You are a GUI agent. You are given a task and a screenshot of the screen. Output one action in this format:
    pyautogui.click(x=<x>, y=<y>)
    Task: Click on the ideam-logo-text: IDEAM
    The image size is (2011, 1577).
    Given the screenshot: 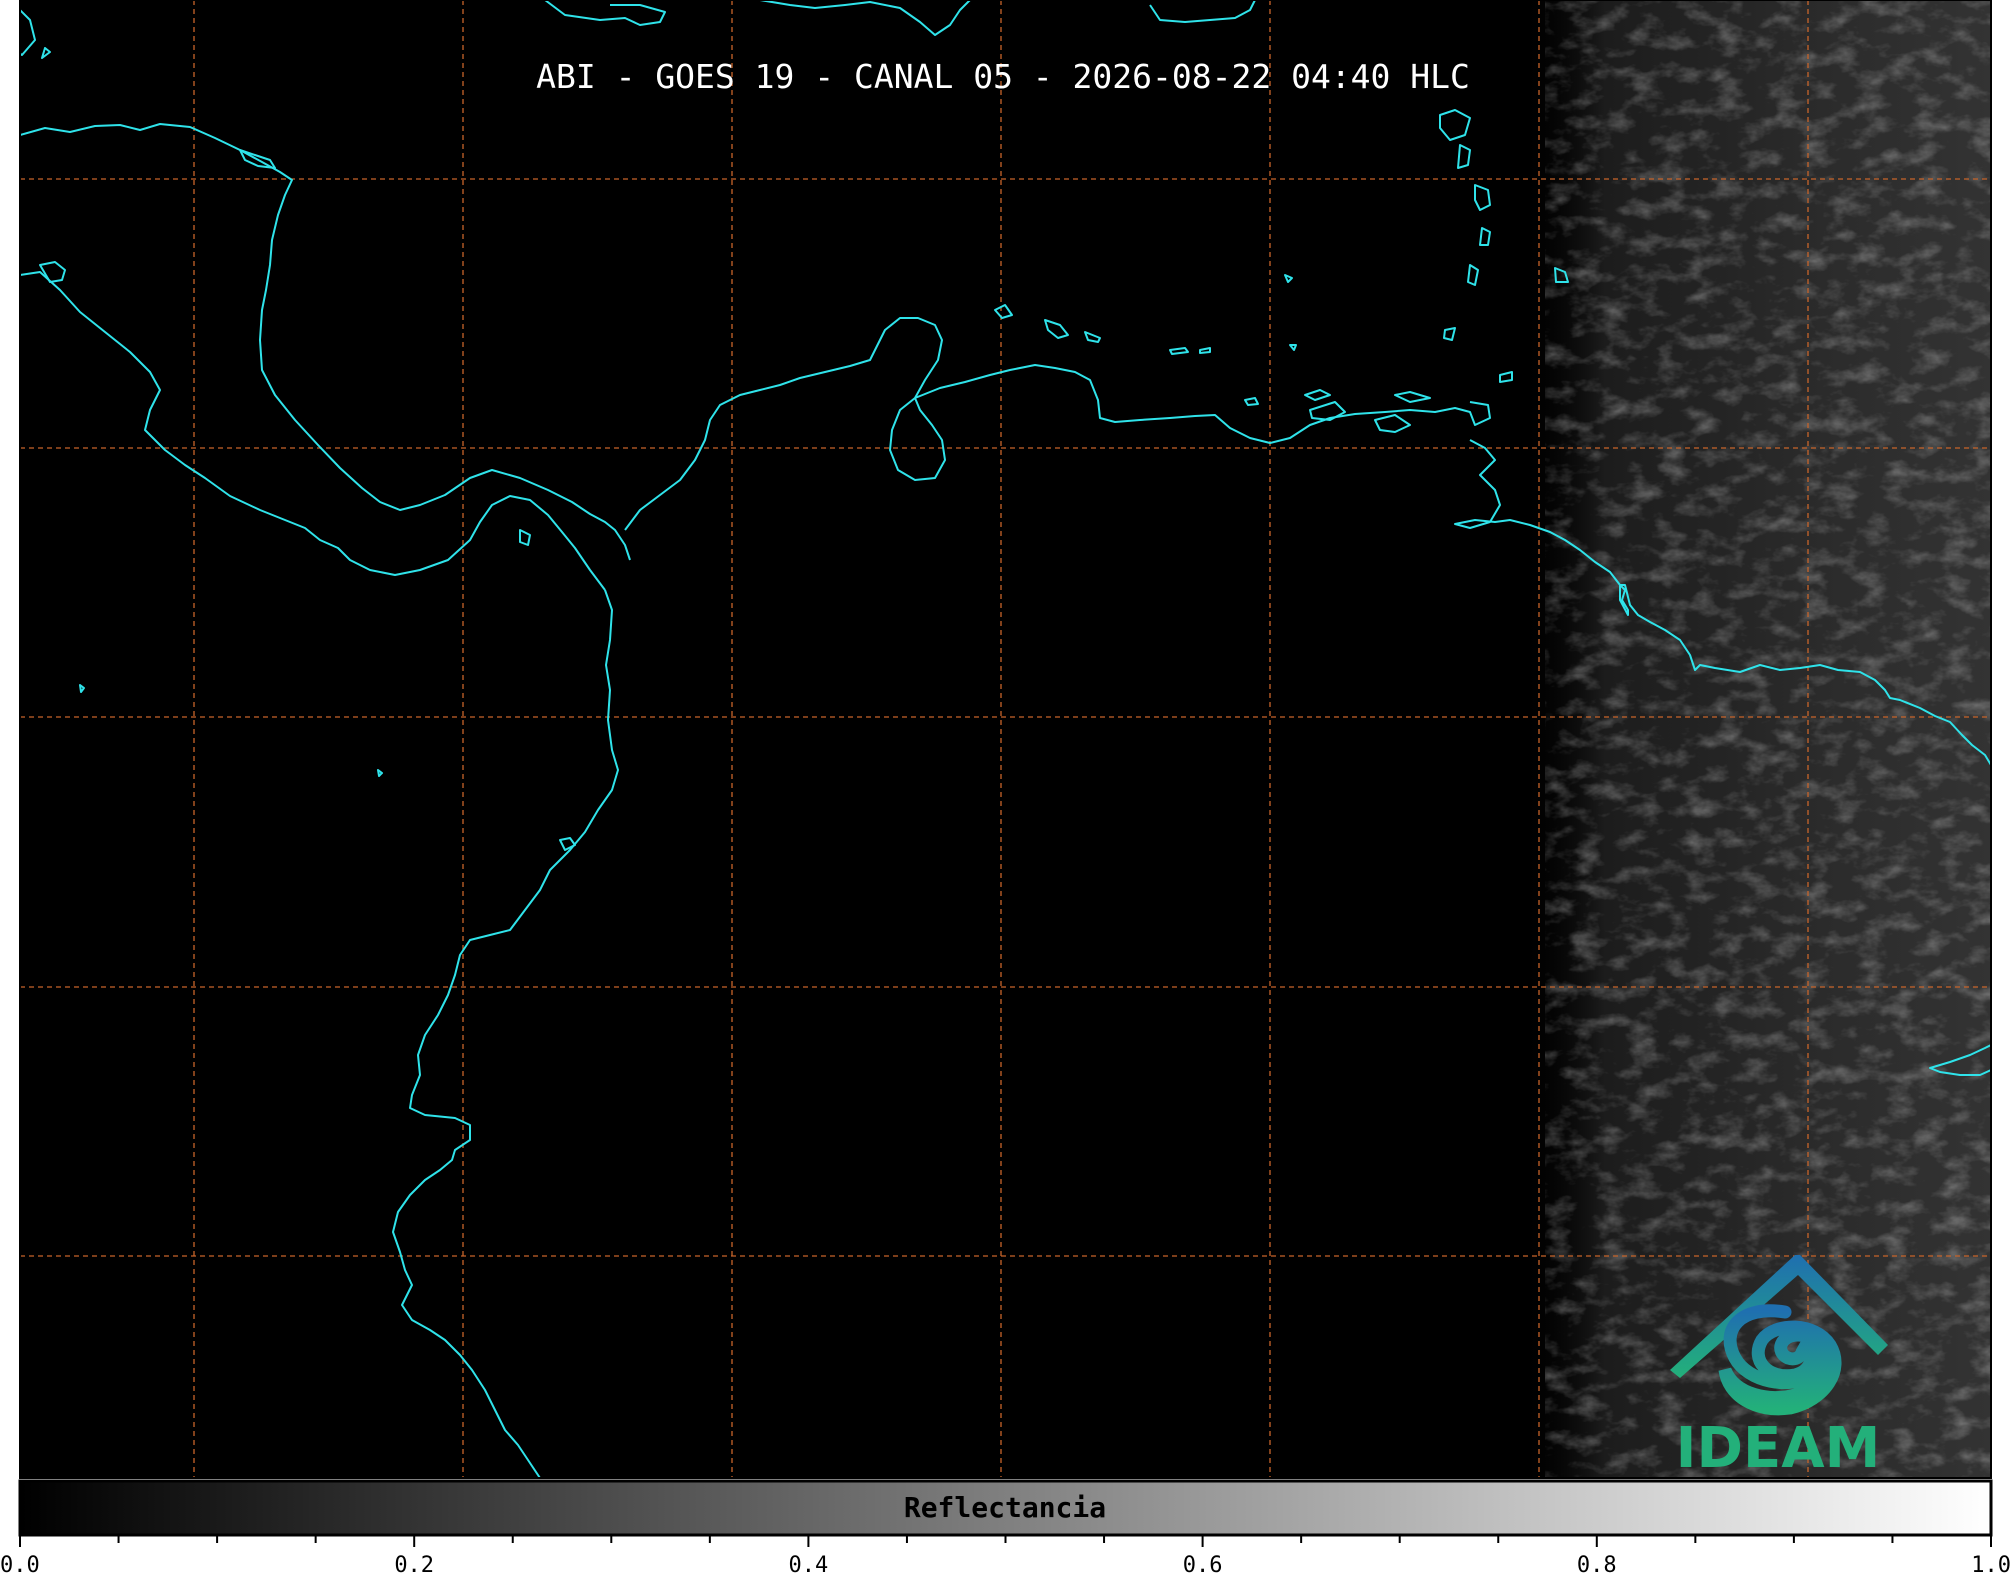 What is the action you would take?
    pyautogui.click(x=1778, y=1448)
    